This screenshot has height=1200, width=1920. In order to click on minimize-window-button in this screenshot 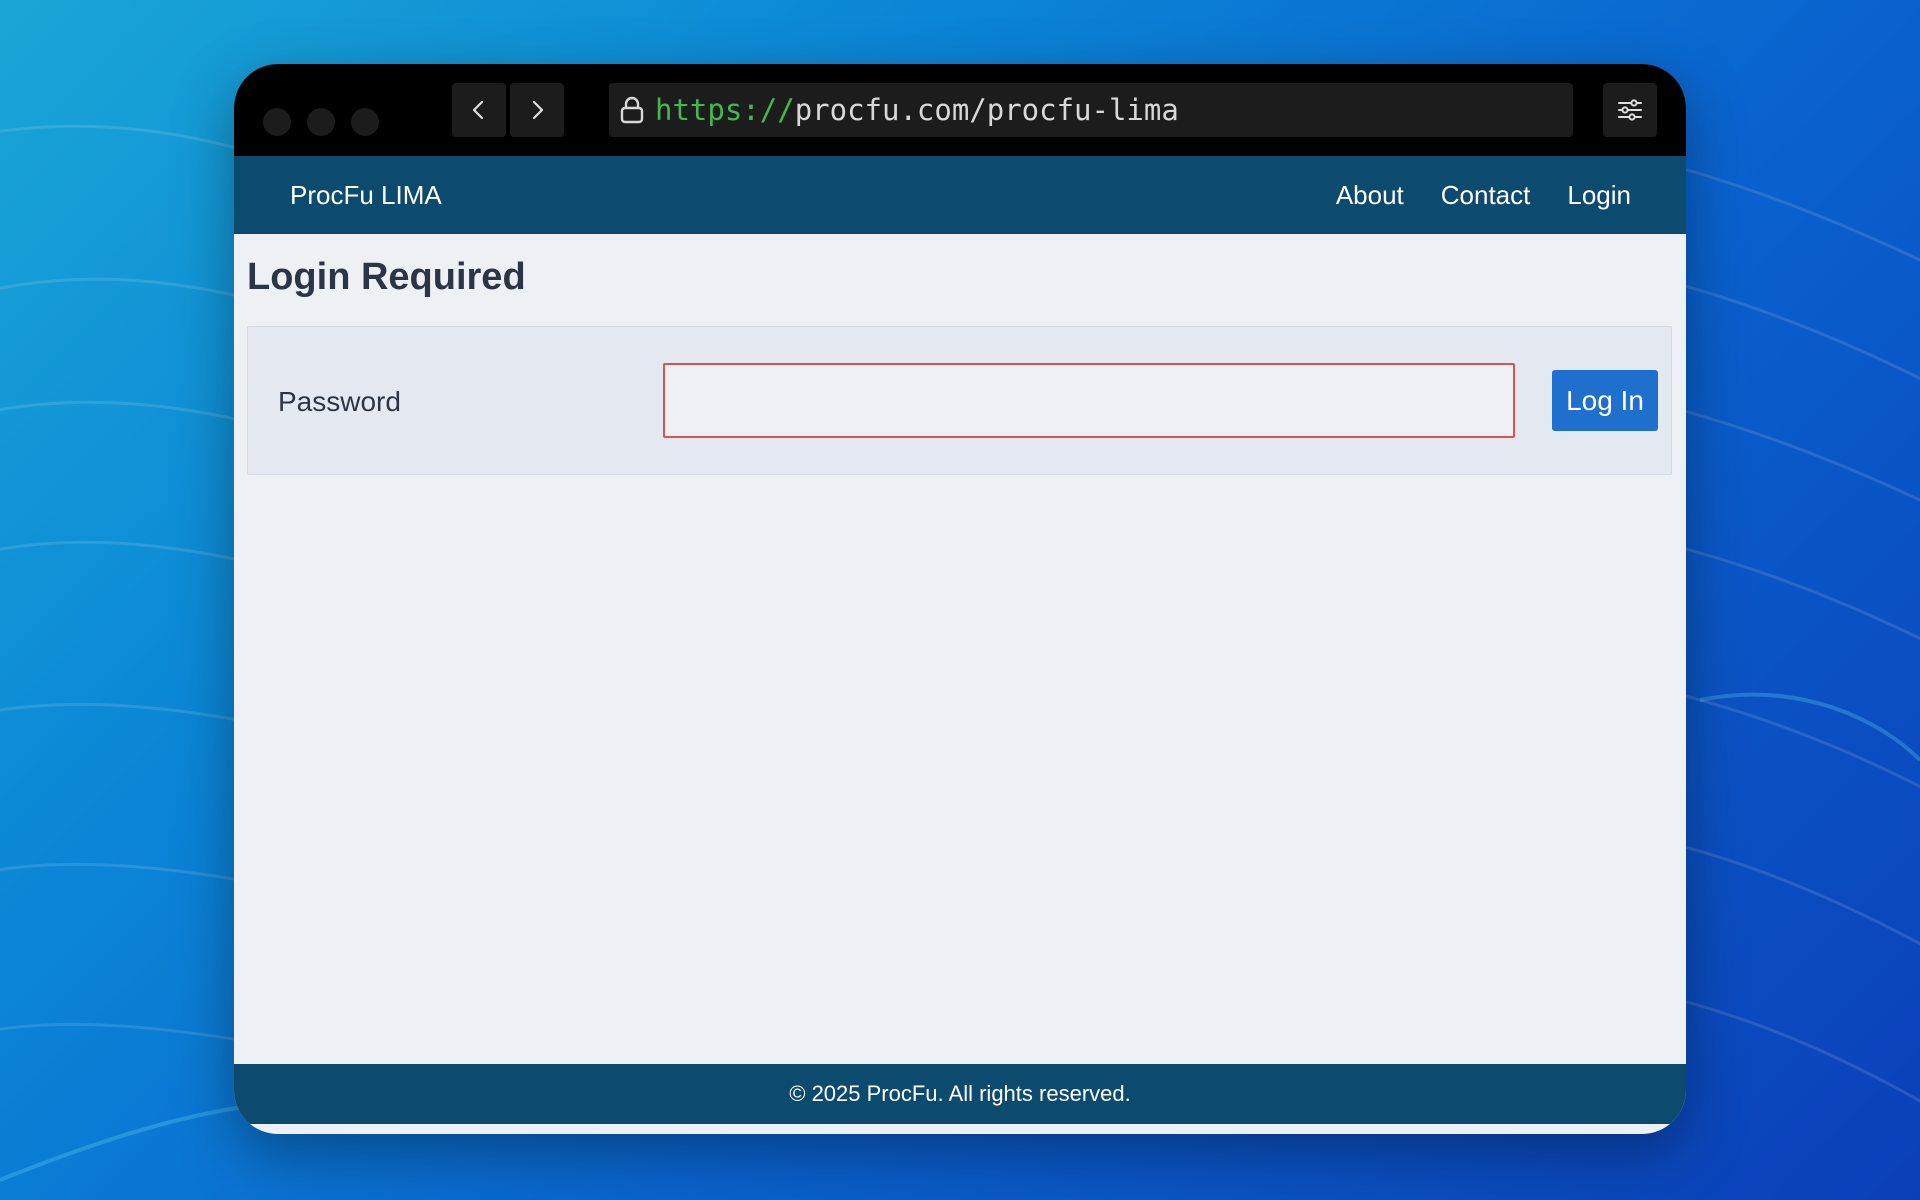, I will do `click(321, 122)`.